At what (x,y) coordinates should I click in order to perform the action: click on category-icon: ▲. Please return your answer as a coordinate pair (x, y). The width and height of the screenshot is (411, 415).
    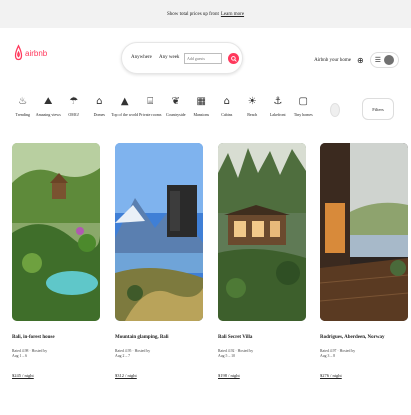
    Looking at the image, I should click on (124, 101).